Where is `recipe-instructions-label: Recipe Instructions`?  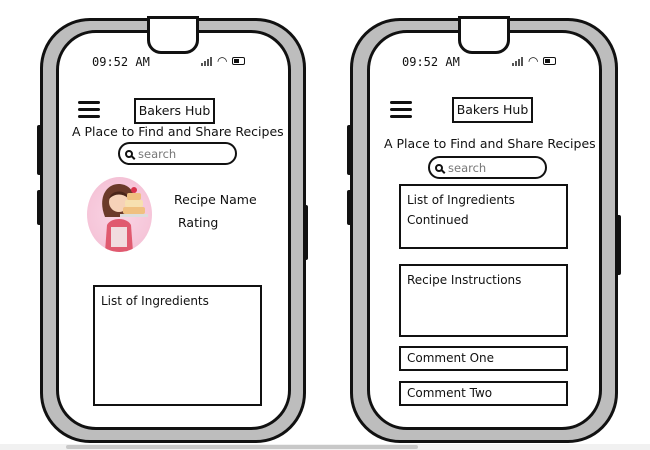
recipe-instructions-label: Recipe Instructions is located at coordinates (464, 280).